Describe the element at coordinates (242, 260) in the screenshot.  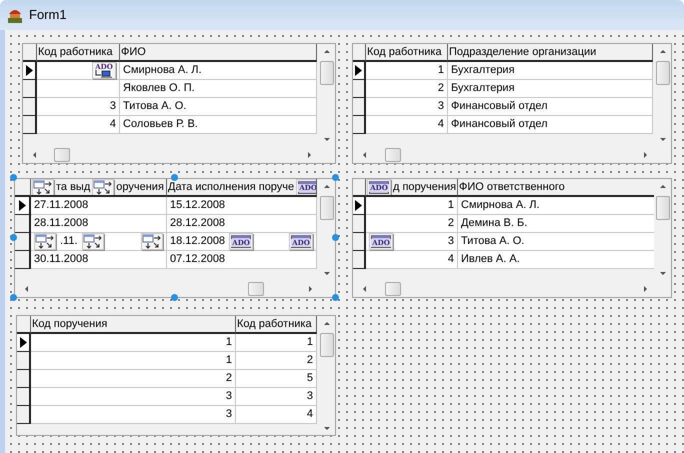
I see `table-cell: 07.12.2008` at that location.